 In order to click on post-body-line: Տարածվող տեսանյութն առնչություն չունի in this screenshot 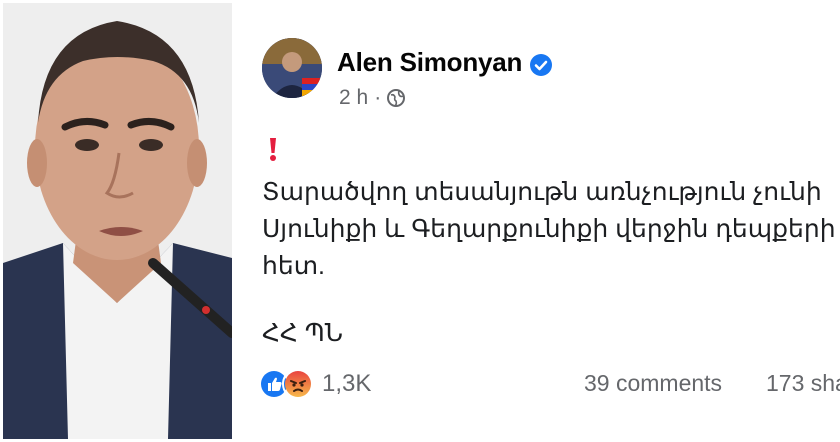, I will do `click(542, 192)`.